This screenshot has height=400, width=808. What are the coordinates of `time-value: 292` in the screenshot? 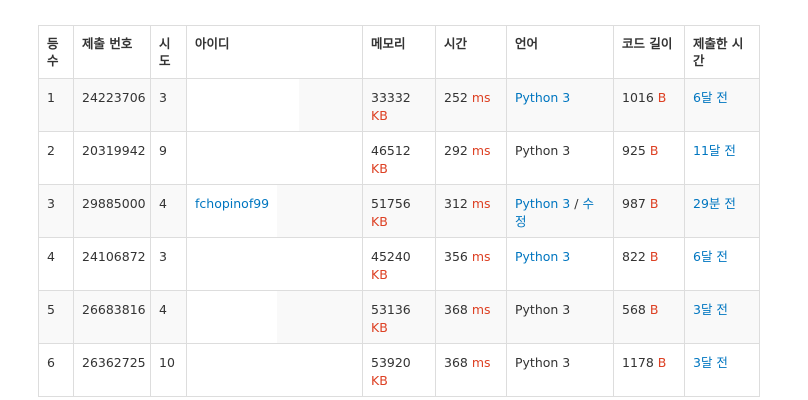 It's located at (456, 150).